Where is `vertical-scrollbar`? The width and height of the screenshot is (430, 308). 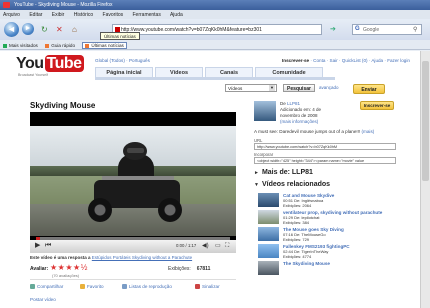 vertical-scrollbar is located at coordinates (425, 179).